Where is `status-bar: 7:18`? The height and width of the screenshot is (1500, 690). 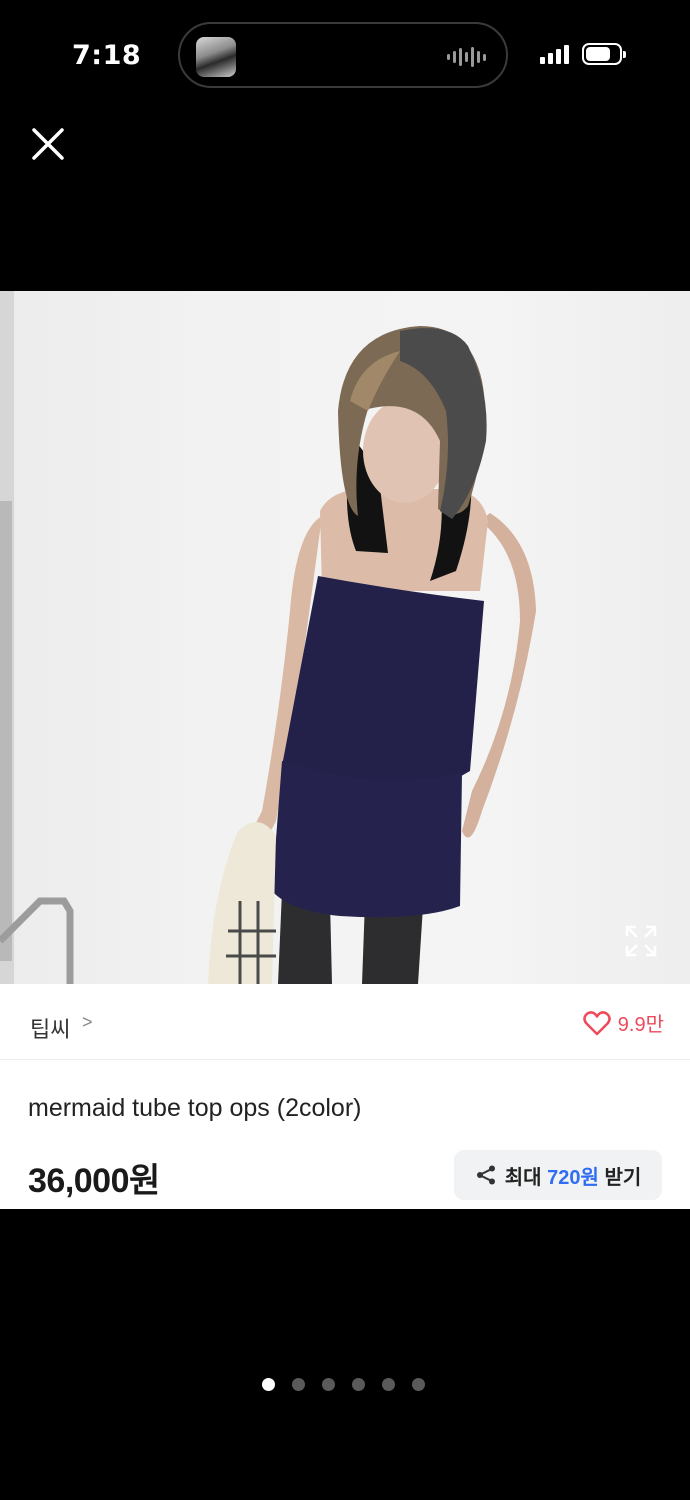 status-bar: 7:18 is located at coordinates (345, 55).